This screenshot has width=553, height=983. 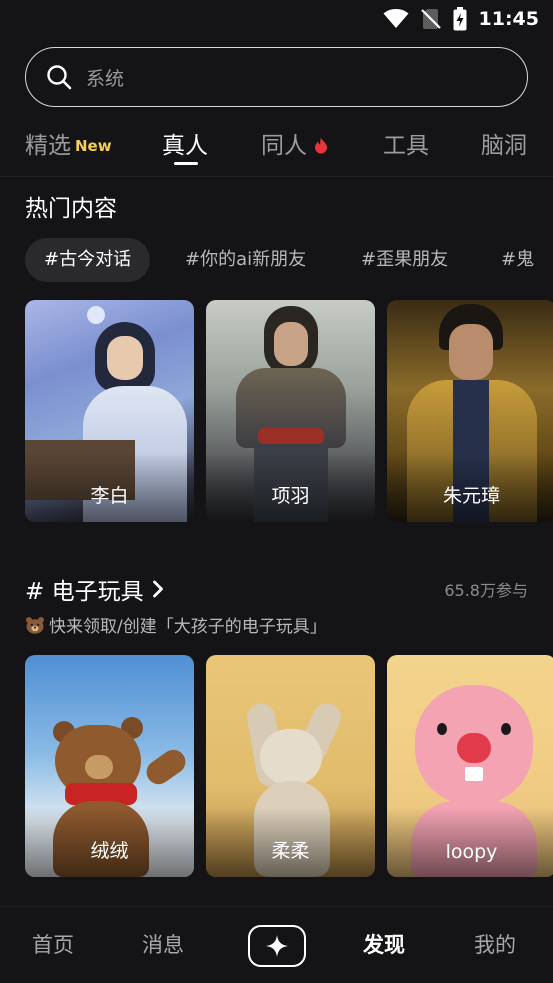 What do you see at coordinates (59, 77) in the screenshot?
I see `search-icon` at bounding box center [59, 77].